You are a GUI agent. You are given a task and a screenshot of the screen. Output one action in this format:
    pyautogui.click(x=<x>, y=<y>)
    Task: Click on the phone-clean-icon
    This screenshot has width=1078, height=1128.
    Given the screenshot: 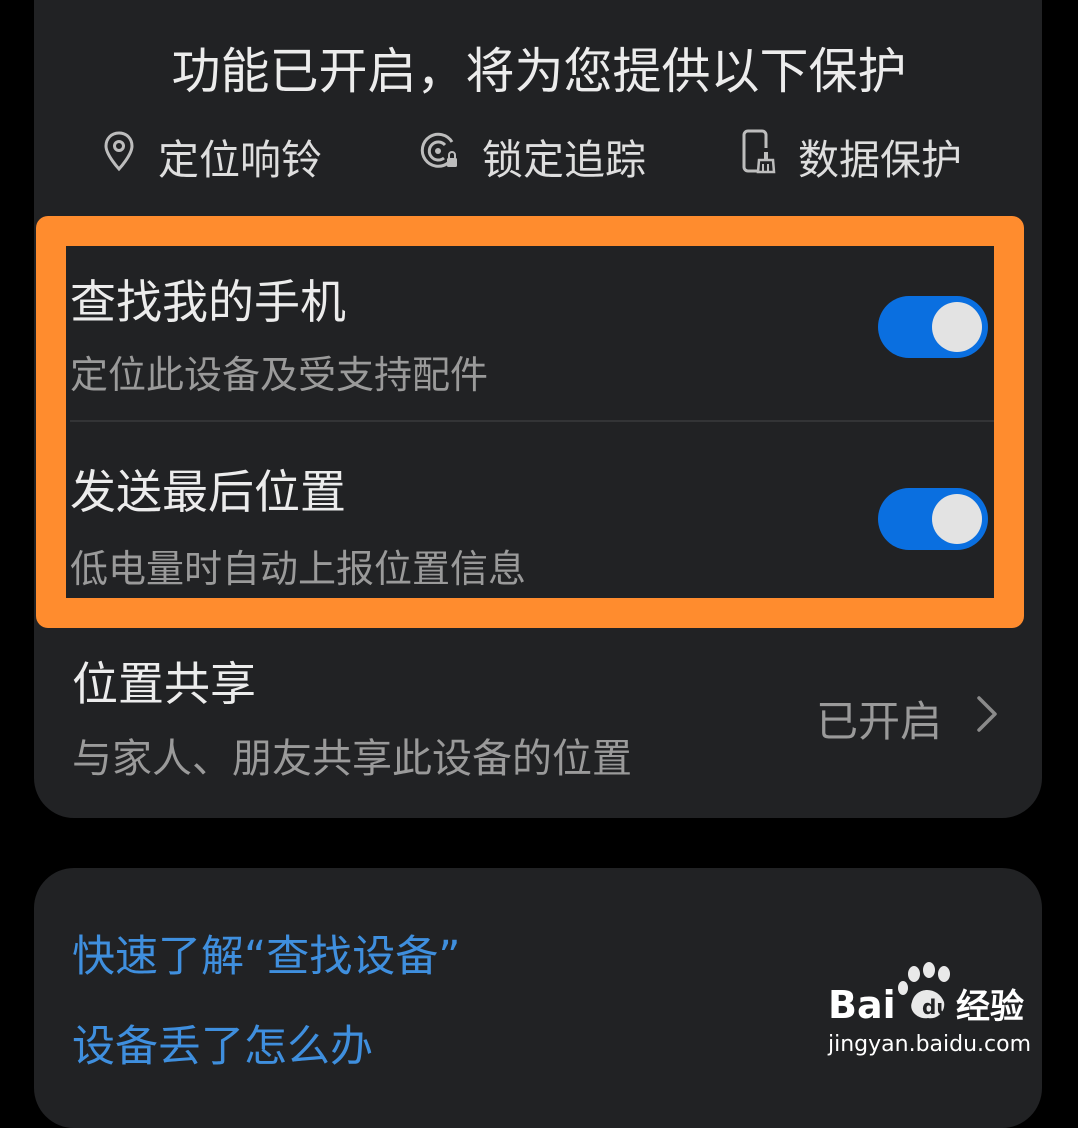 What is the action you would take?
    pyautogui.click(x=769, y=156)
    